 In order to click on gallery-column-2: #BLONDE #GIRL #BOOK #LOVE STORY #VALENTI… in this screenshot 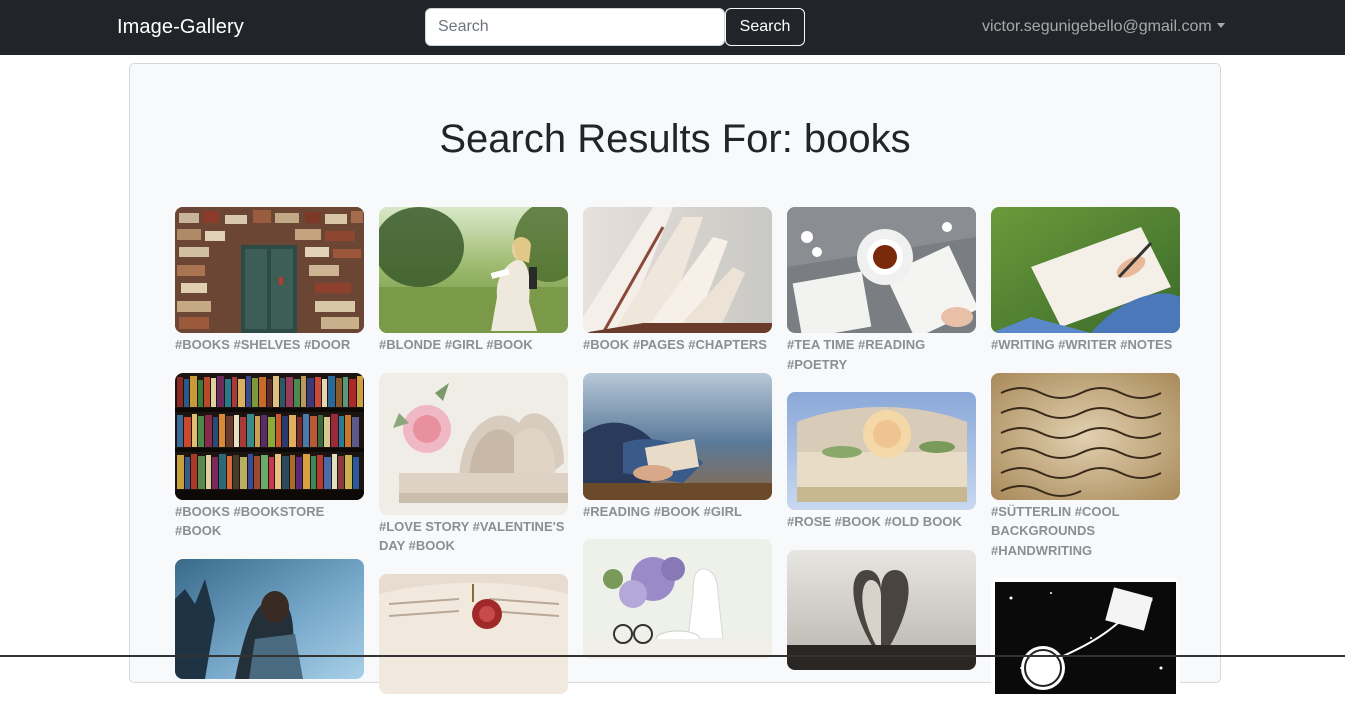, I will do `click(473, 459)`.